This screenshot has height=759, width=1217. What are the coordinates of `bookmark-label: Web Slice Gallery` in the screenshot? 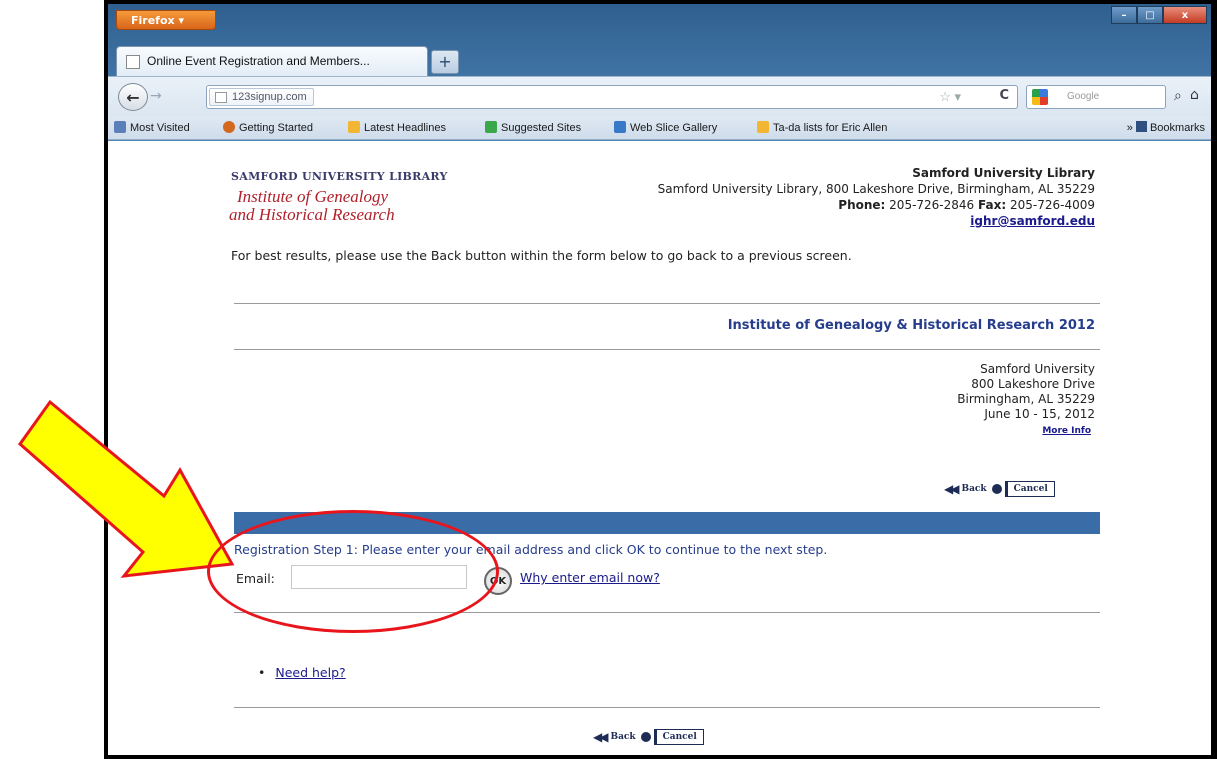 It's located at (674, 128).